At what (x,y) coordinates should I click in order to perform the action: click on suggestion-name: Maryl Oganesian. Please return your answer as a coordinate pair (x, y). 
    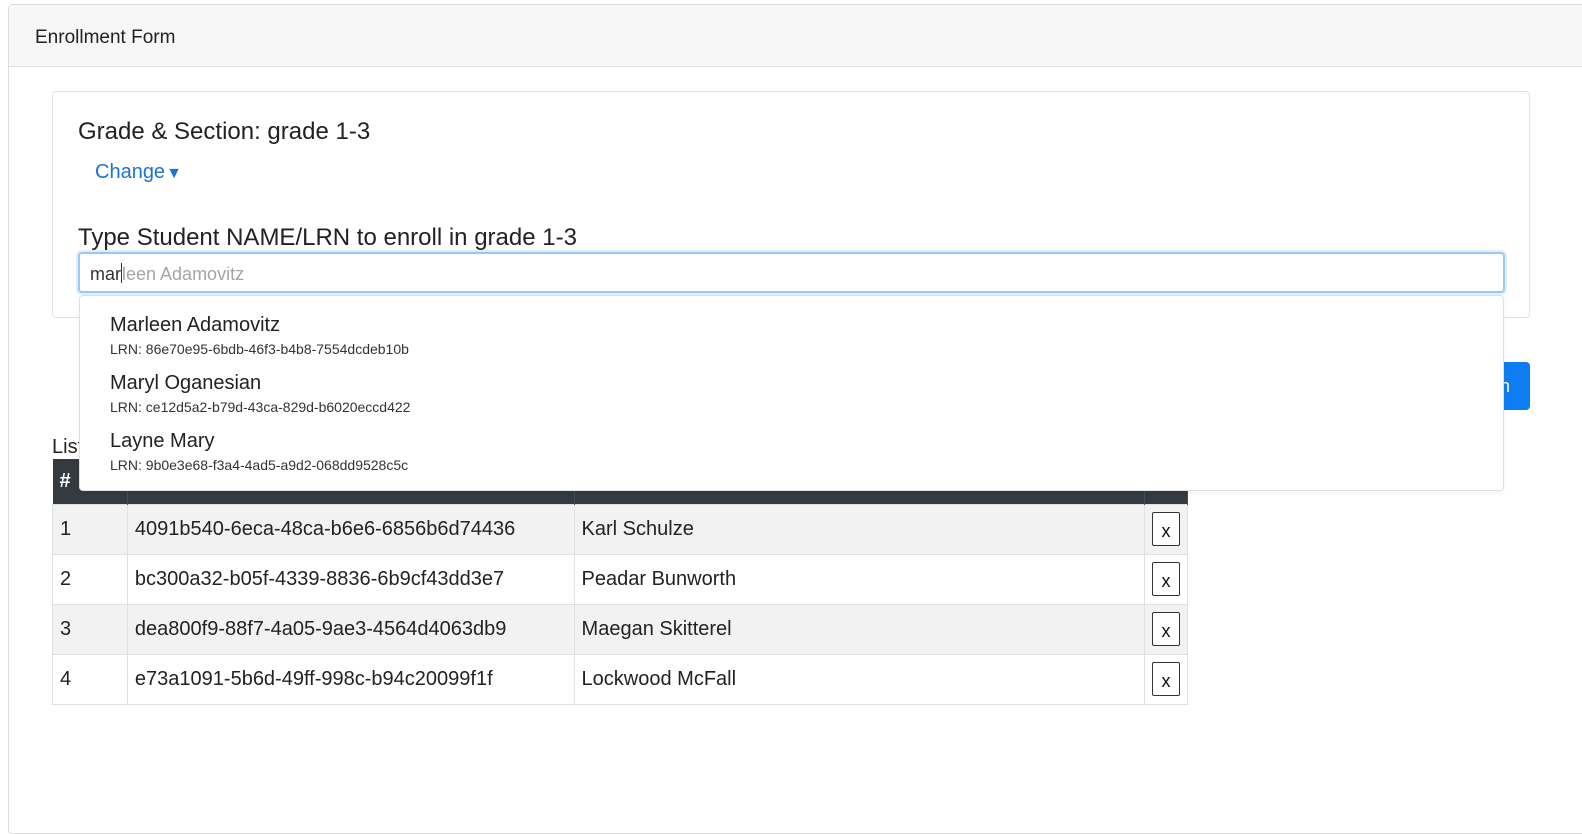
    Looking at the image, I should click on (186, 383).